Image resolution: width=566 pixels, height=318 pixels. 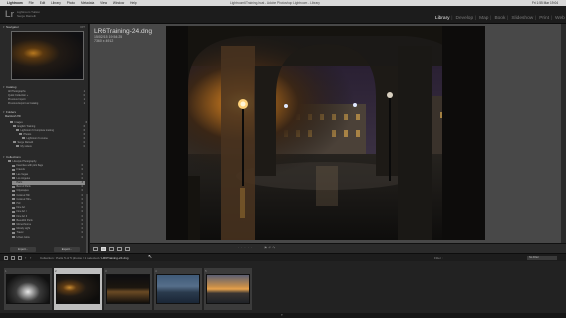 What do you see at coordinates (118, 3) in the screenshot?
I see `menu-window: Window` at bounding box center [118, 3].